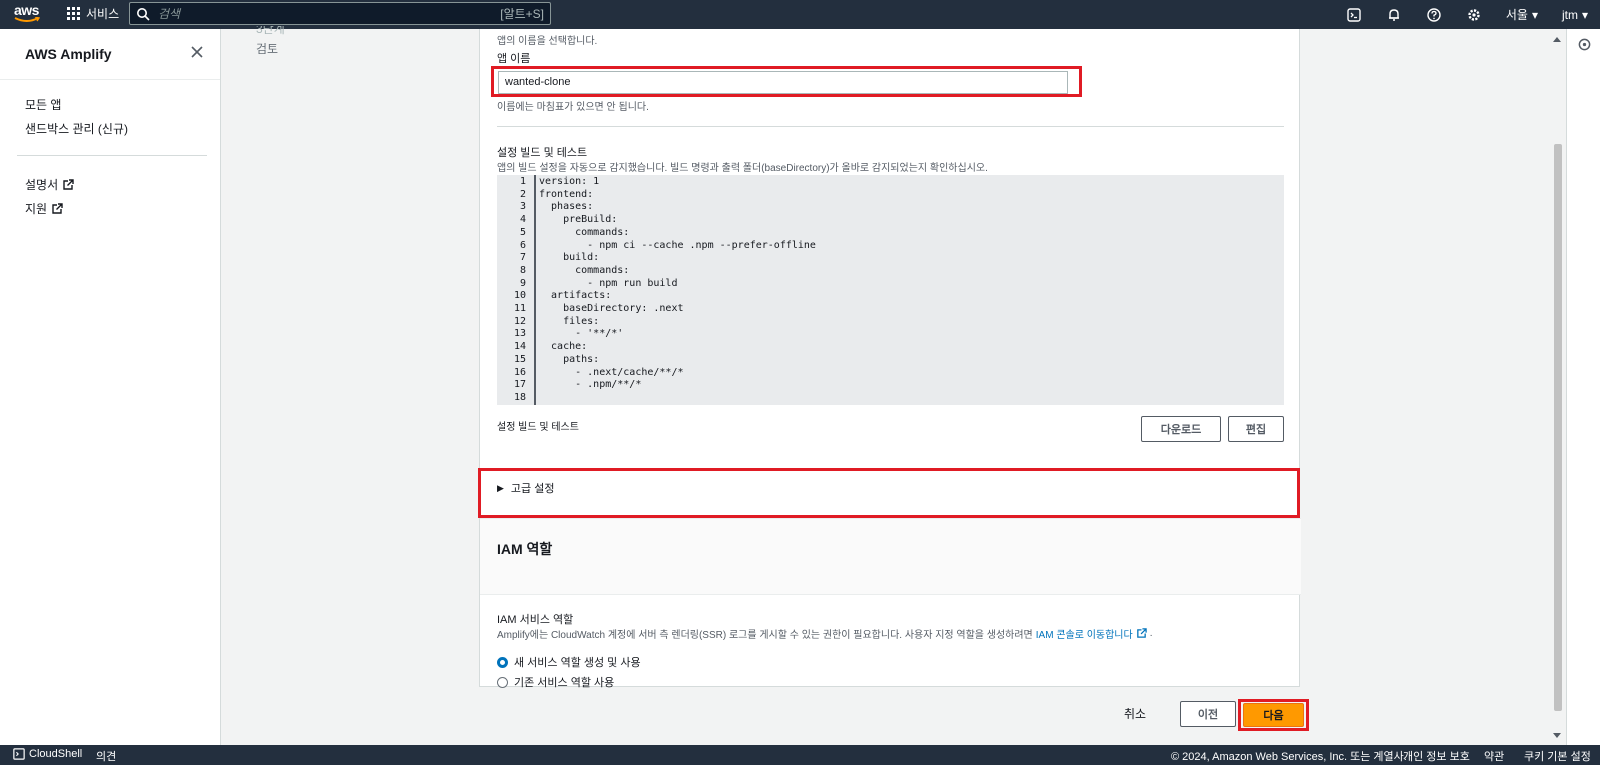  Describe the element at coordinates (42, 185) in the screenshot. I see `sidebar-item-label: 설명서` at that location.